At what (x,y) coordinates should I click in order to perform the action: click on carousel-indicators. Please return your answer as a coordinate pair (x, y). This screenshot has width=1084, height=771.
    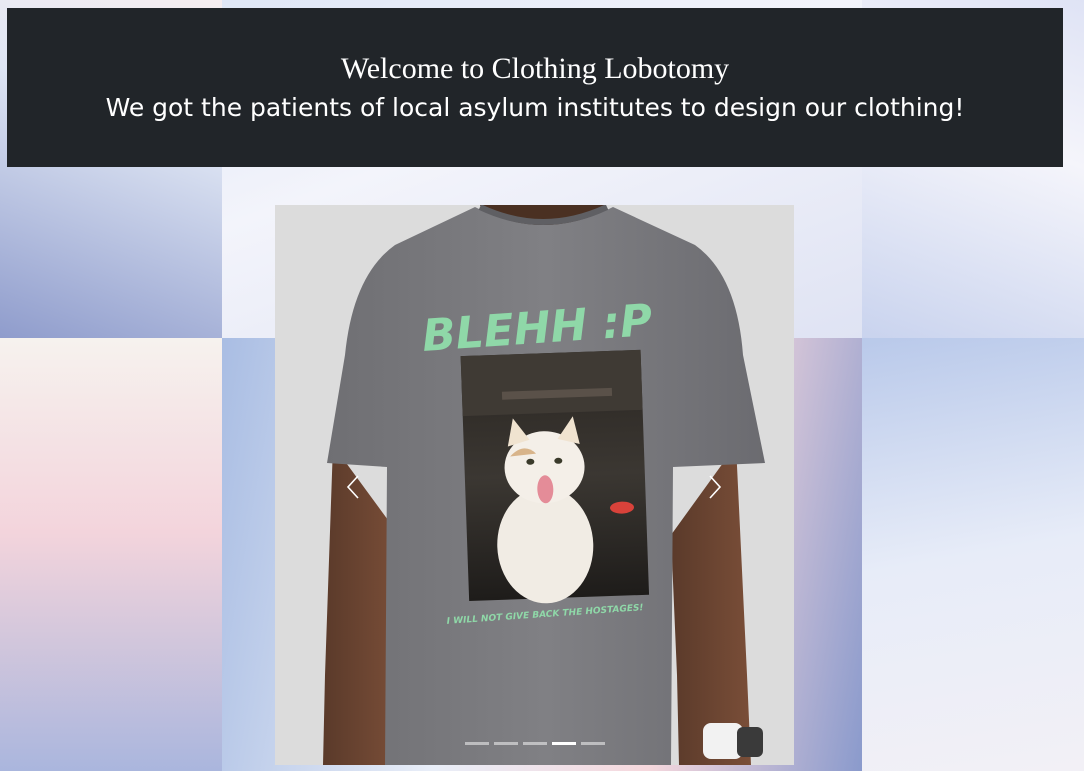
    Looking at the image, I should click on (534, 743).